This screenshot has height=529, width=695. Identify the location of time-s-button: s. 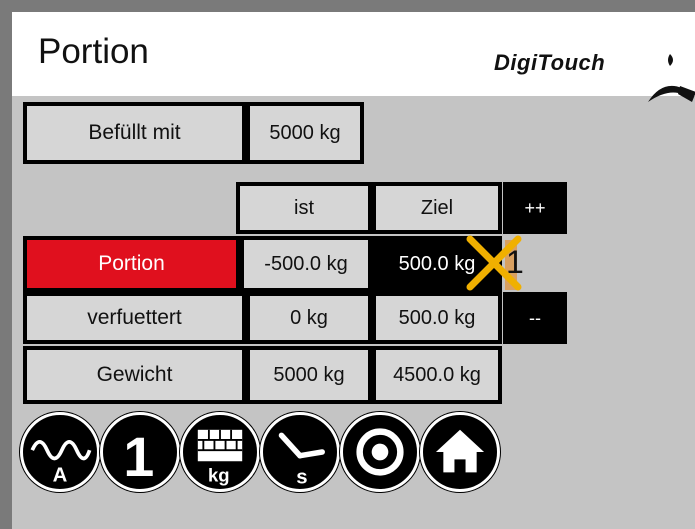
(300, 452).